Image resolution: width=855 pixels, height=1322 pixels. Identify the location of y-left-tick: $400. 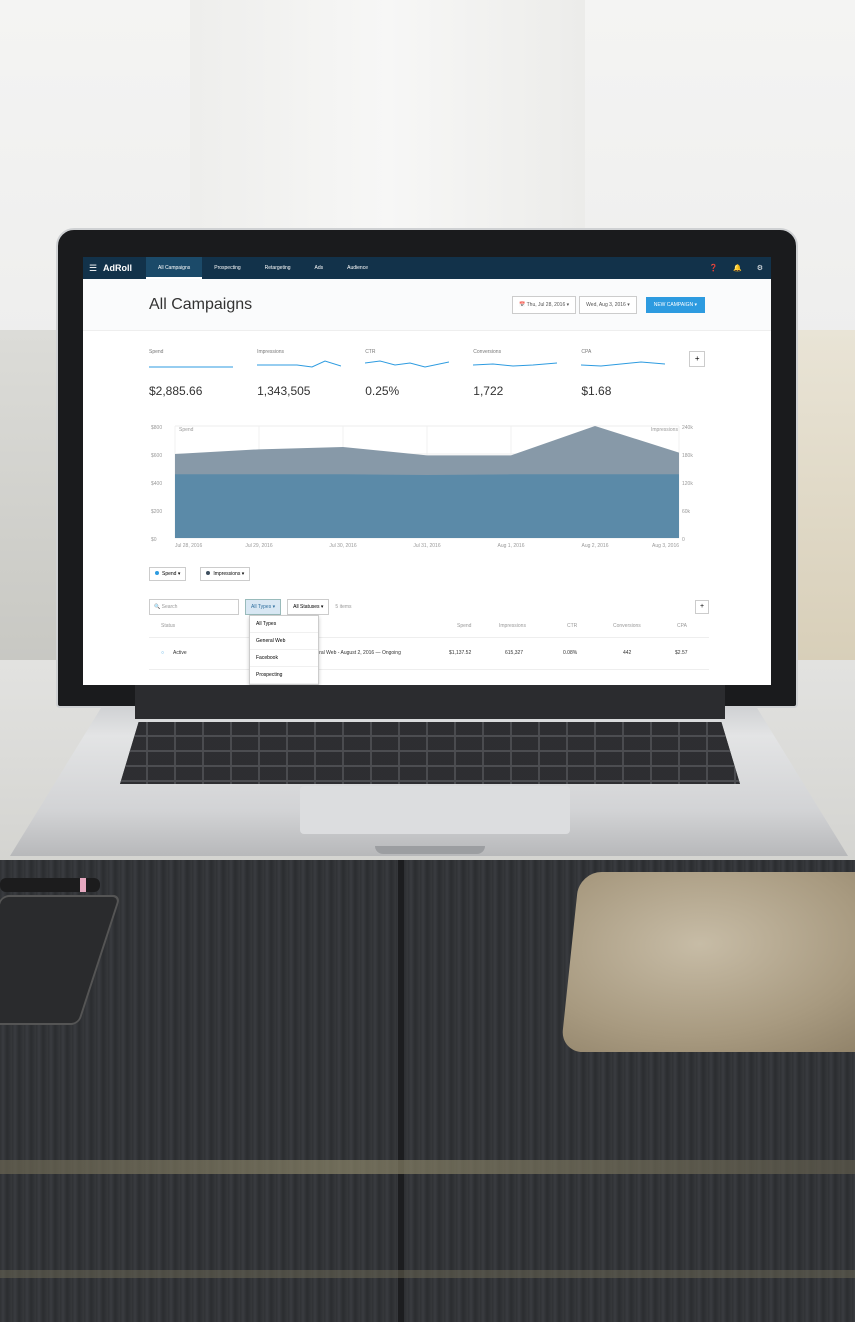
(156, 484).